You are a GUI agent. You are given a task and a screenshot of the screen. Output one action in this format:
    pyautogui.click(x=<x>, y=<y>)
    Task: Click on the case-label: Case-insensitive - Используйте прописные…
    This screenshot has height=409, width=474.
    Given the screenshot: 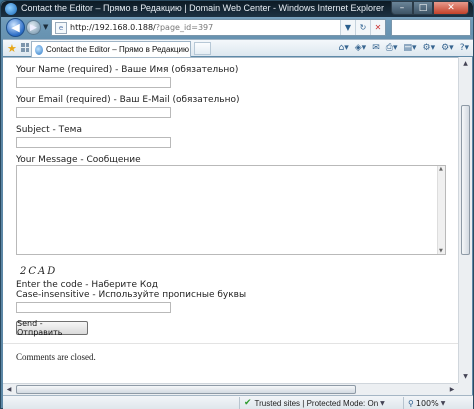 What is the action you would take?
    pyautogui.click(x=131, y=295)
    